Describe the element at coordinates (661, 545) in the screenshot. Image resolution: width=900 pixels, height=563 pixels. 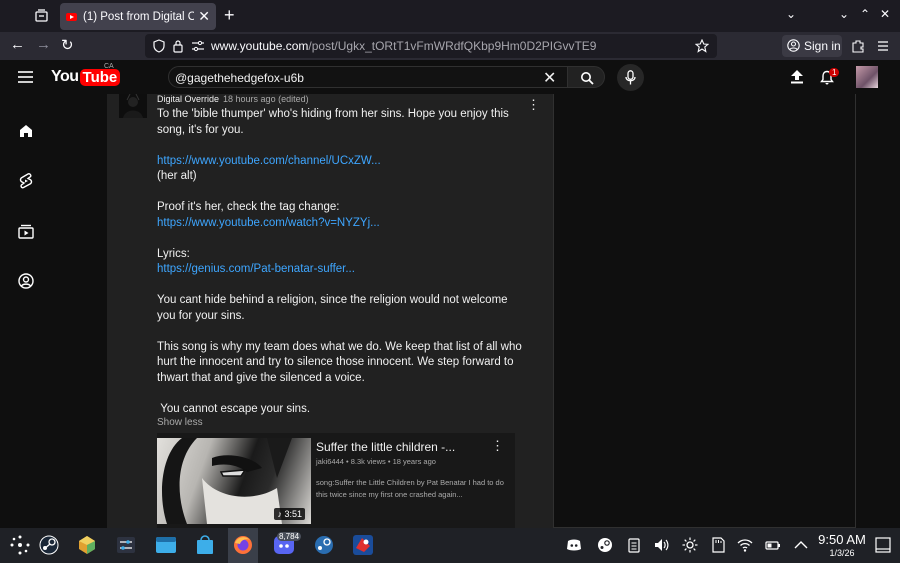
I see `volume-icon` at that location.